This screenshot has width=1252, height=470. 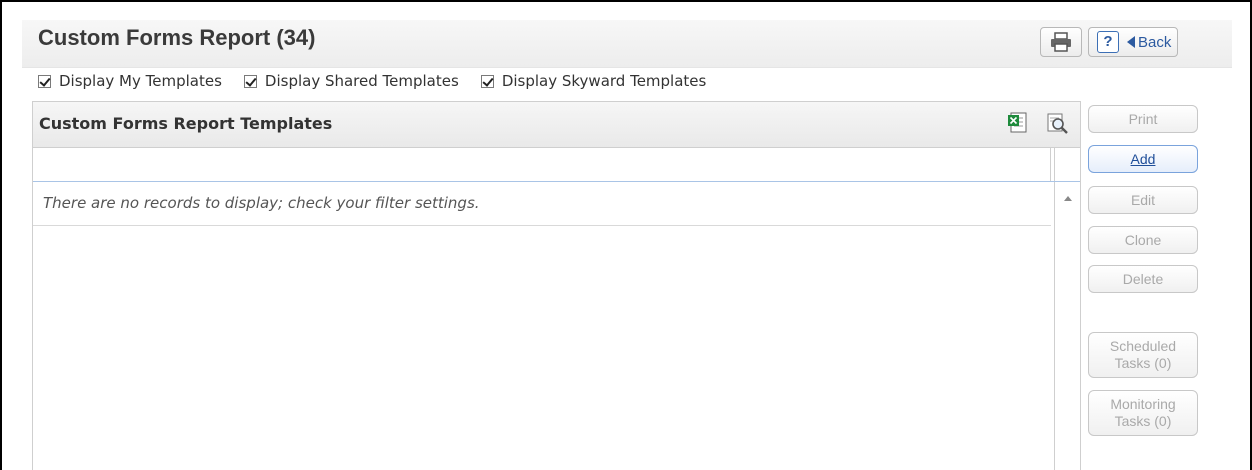 I want to click on back-label: Back, so click(x=1155, y=42).